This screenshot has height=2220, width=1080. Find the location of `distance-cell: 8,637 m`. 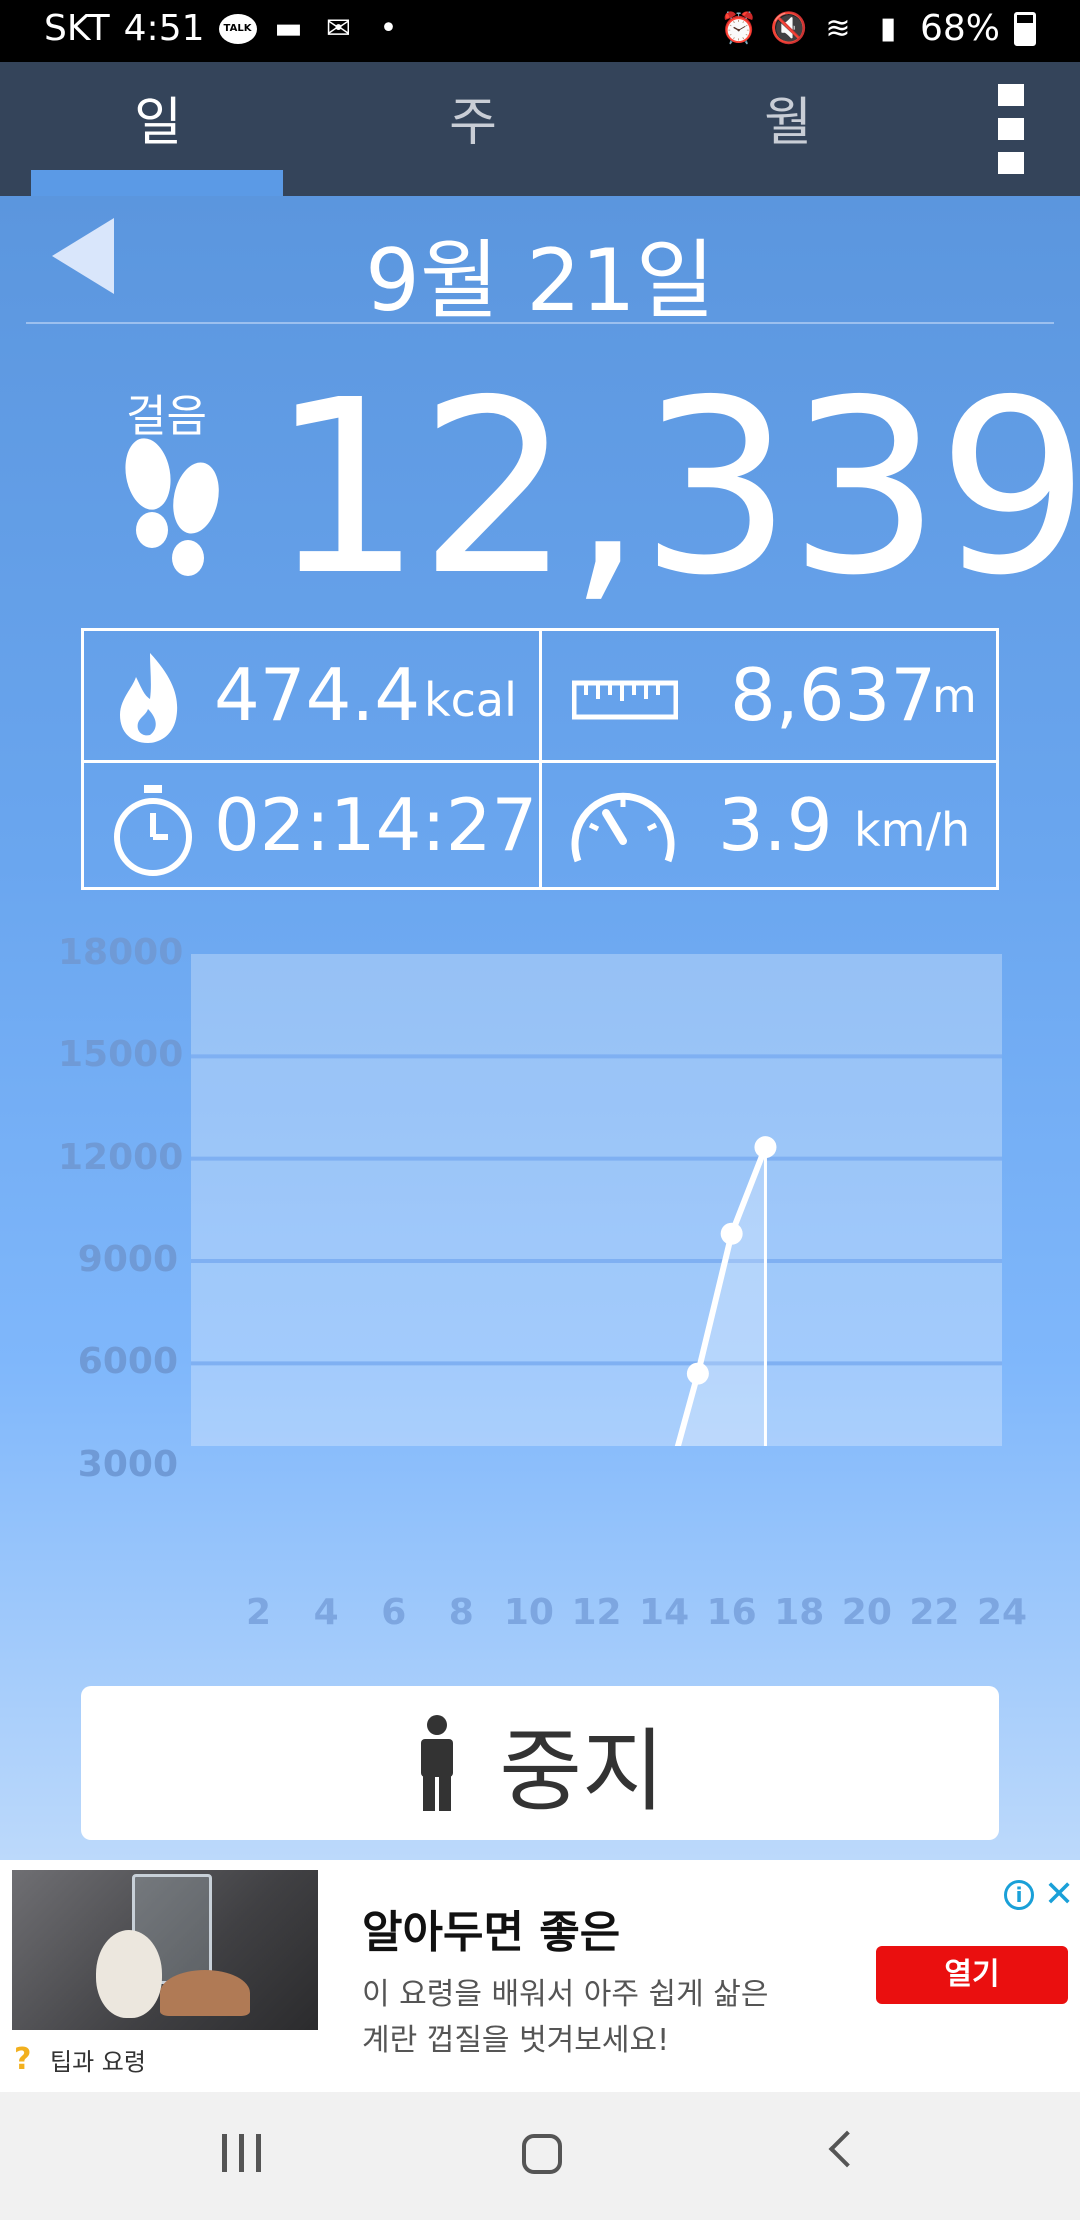

distance-cell: 8,637 m is located at coordinates (769, 696).